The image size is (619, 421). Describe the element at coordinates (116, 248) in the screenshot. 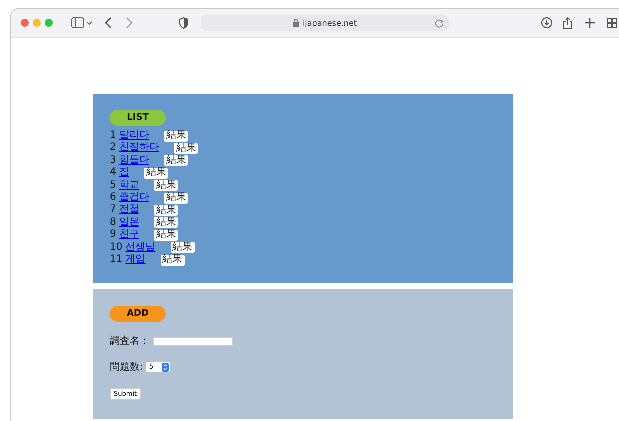

I see `item-number: 10` at that location.